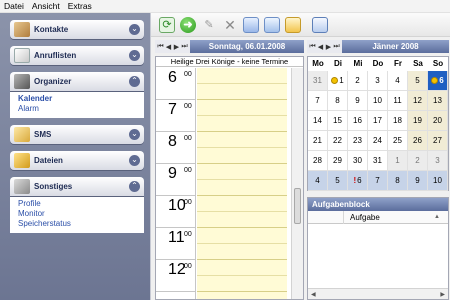  Describe the element at coordinates (389, 217) in the screenshot. I see `task-column-aufgabe: Aufgabe` at that location.